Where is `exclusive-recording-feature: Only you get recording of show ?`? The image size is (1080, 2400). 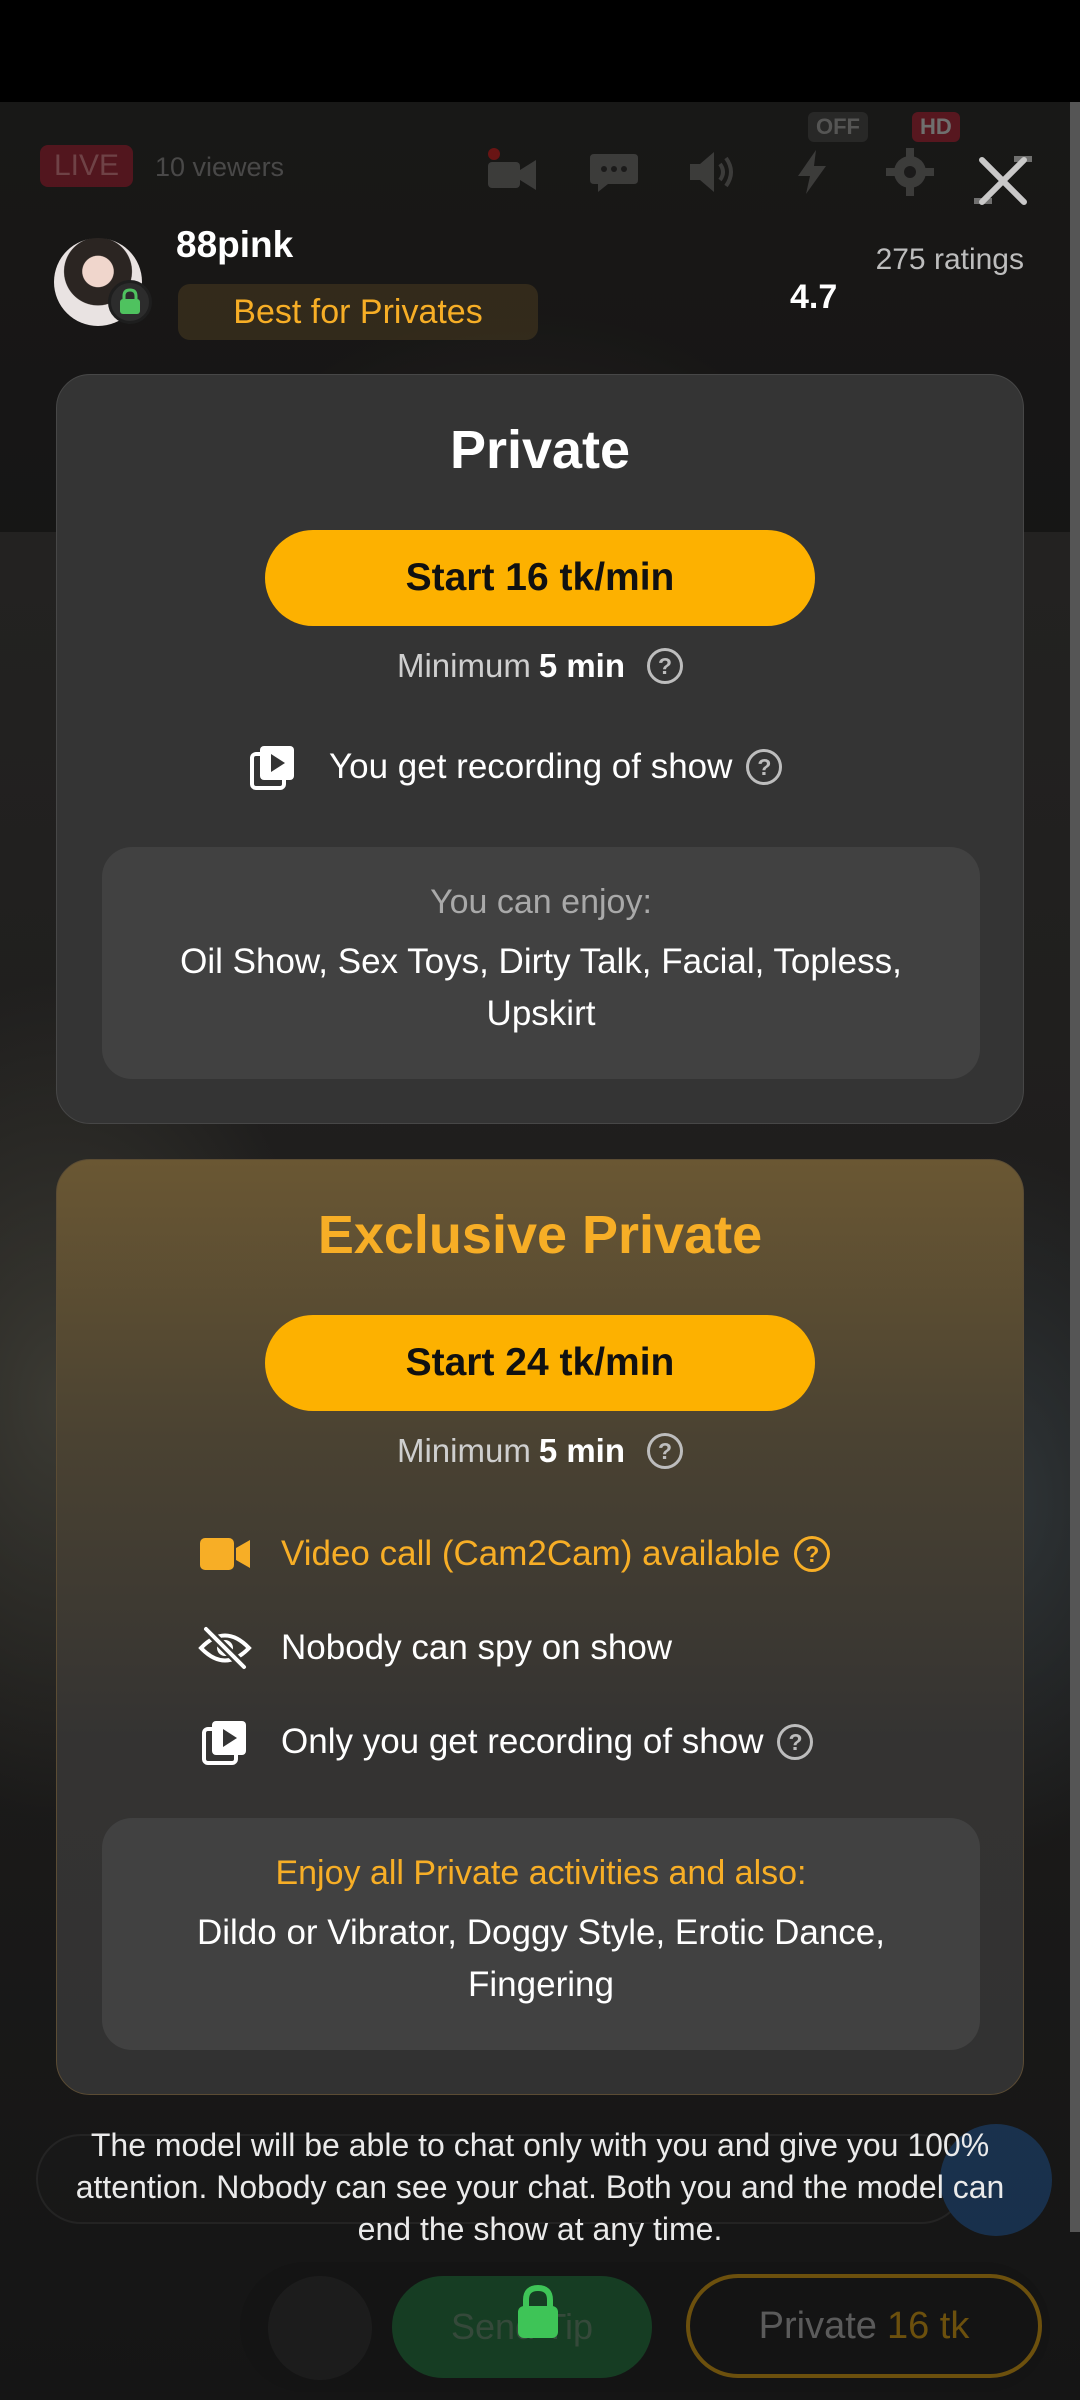
exclusive-recording-feature: Only you get recording of show ? is located at coordinates (505, 1742).